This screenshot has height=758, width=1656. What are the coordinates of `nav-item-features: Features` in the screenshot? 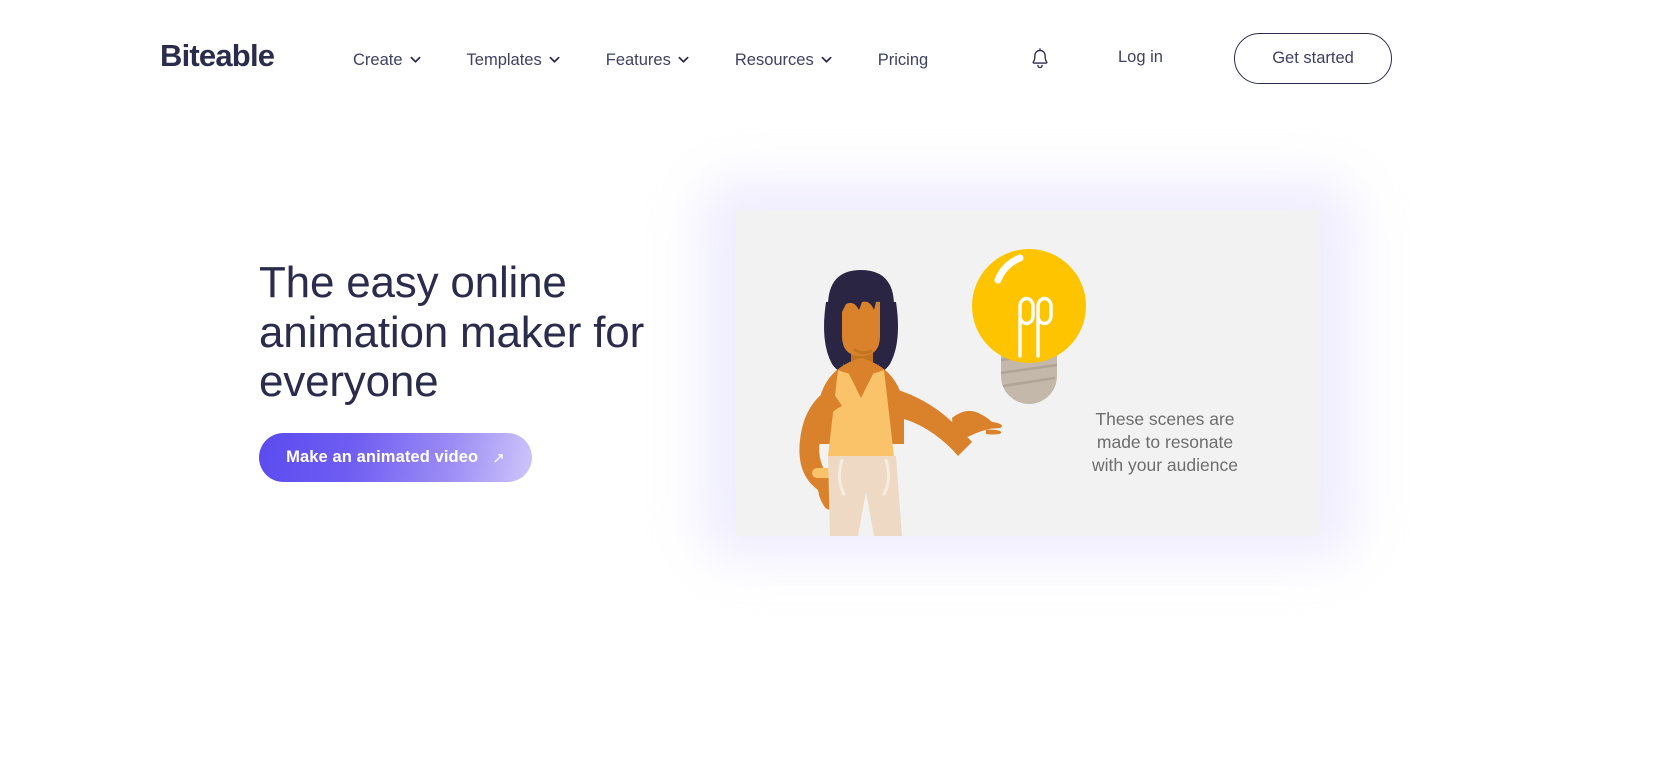 It's located at (647, 61).